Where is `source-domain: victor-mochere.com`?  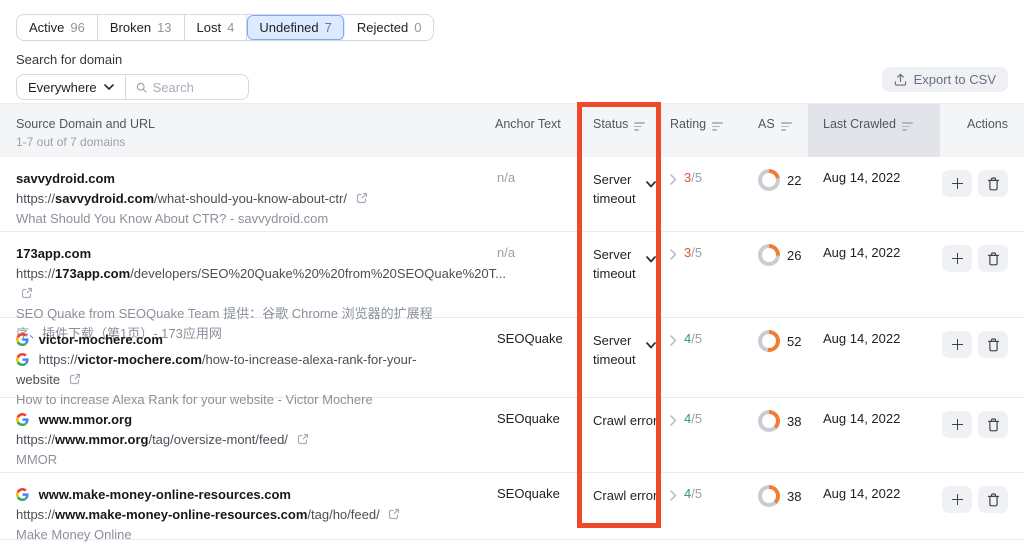
source-domain: victor-mochere.com is located at coordinates (101, 339).